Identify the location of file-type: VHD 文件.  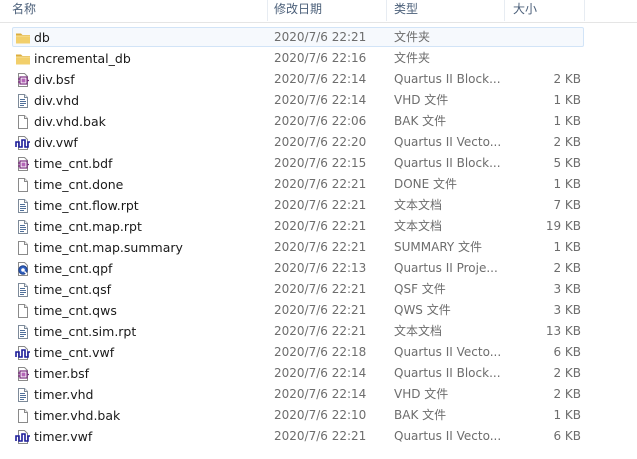
(421, 100).